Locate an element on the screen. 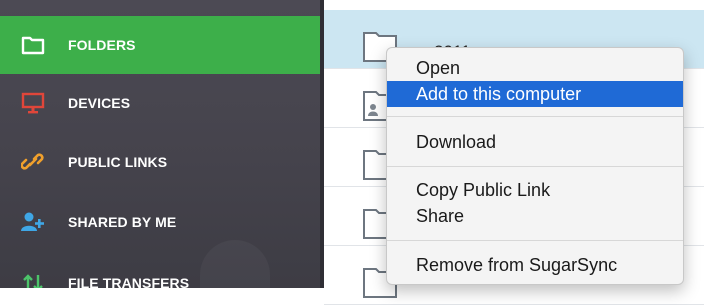 The image size is (704, 305). add-user-icon is located at coordinates (33, 222).